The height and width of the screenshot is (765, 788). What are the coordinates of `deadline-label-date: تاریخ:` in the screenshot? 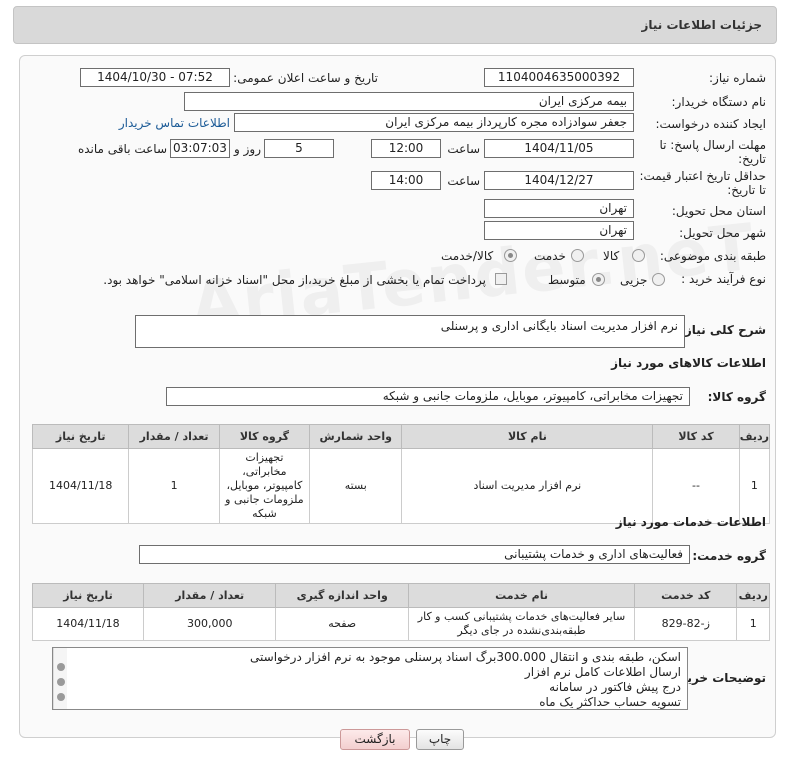 It's located at (752, 159).